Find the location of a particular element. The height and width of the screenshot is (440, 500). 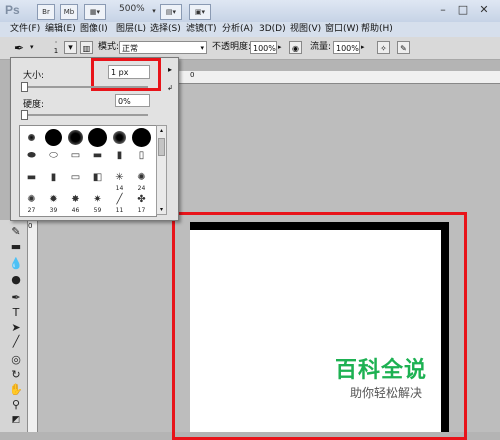

size-slider-knob is located at coordinates (24, 87).